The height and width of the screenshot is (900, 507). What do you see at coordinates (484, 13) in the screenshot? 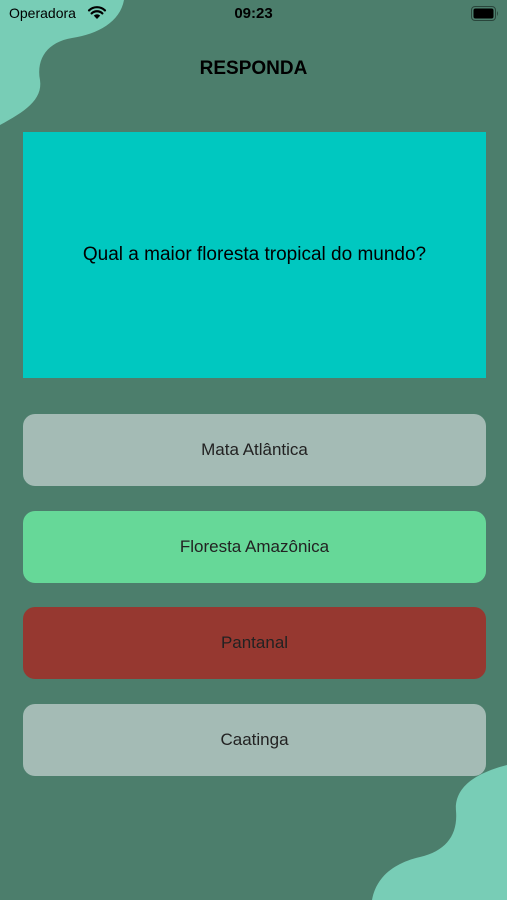
I see `battery-icon` at bounding box center [484, 13].